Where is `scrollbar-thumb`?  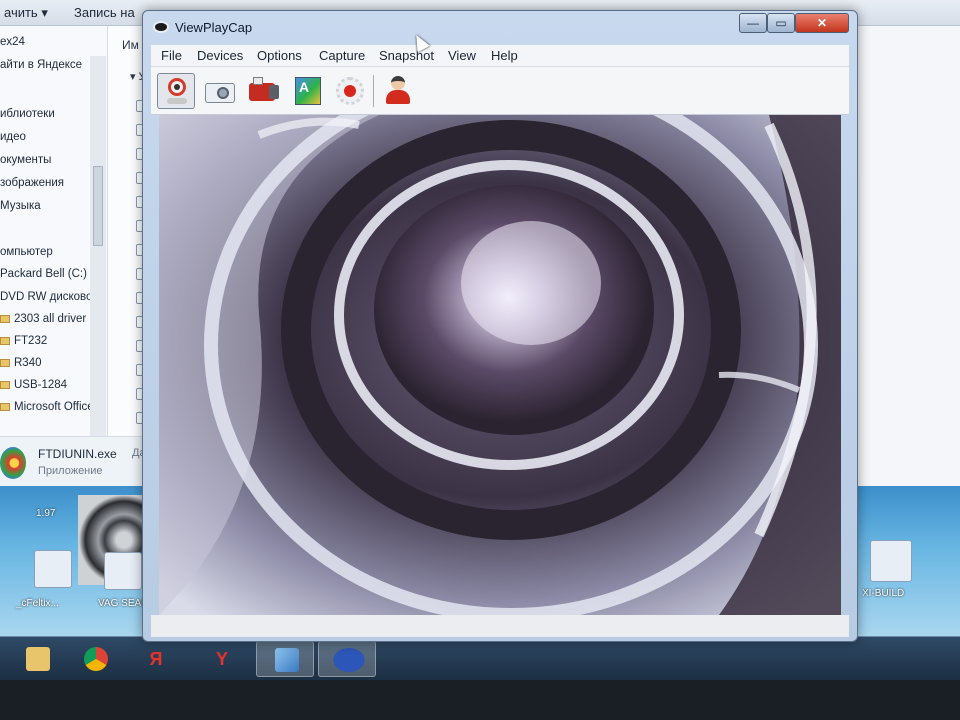 scrollbar-thumb is located at coordinates (98, 206).